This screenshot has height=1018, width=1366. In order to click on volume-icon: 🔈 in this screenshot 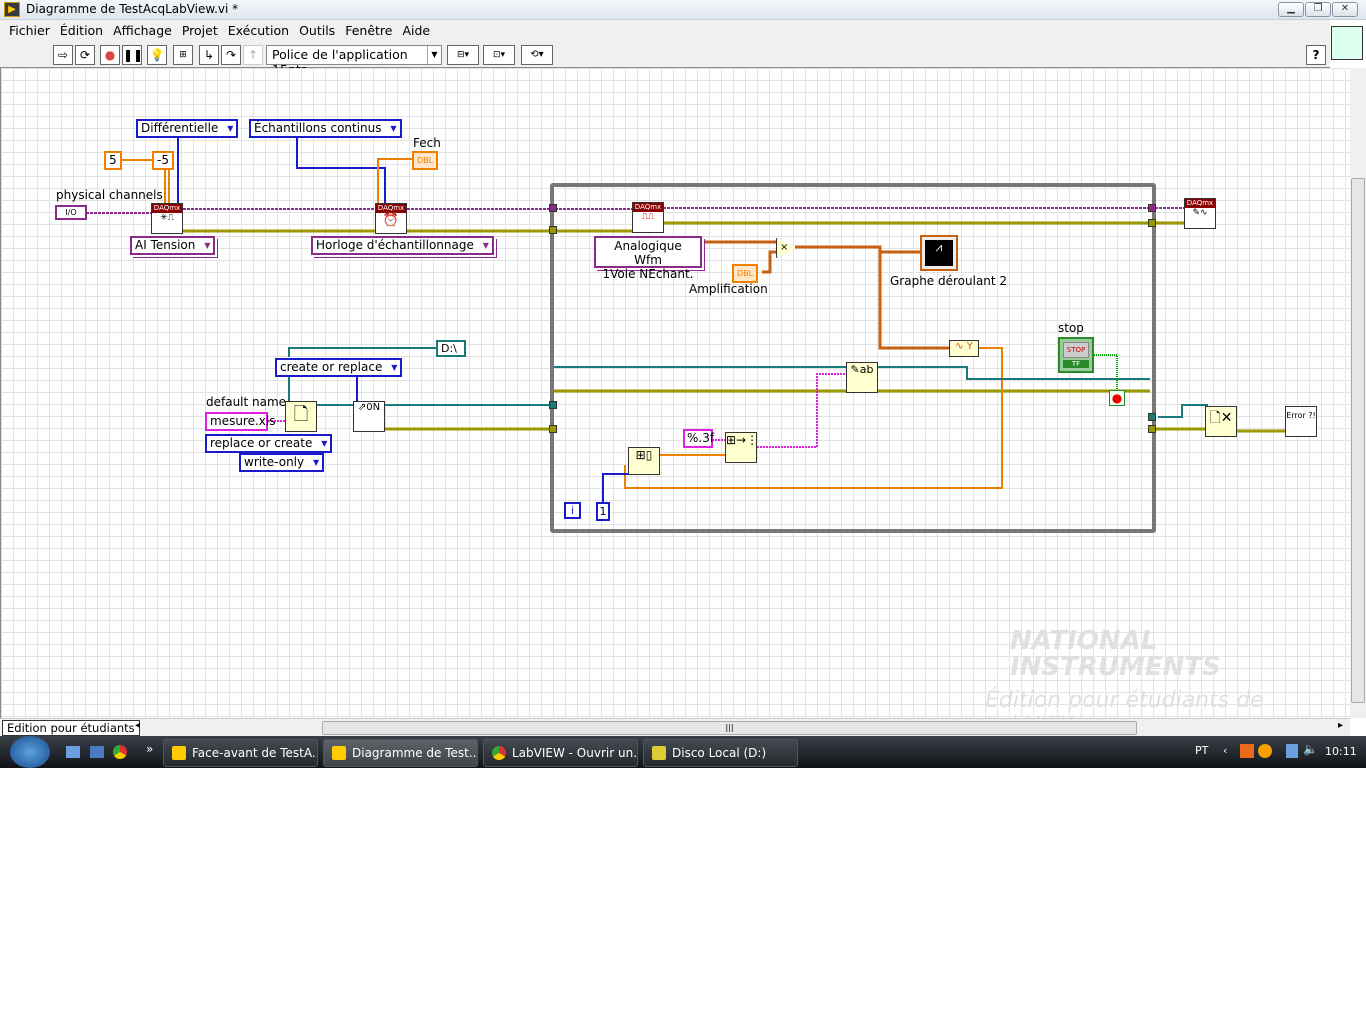, I will do `click(1310, 749)`.